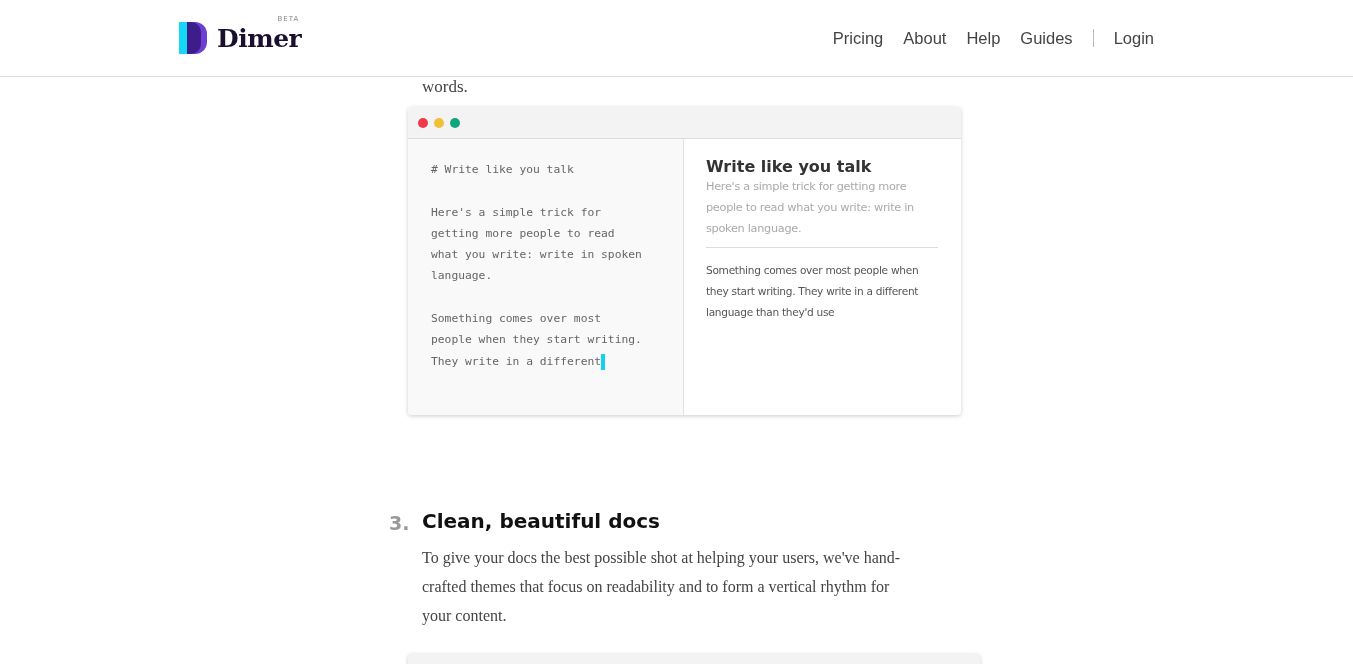 This screenshot has height=664, width=1353. What do you see at coordinates (455, 122) in the screenshot?
I see `maximize-dot-icon` at bounding box center [455, 122].